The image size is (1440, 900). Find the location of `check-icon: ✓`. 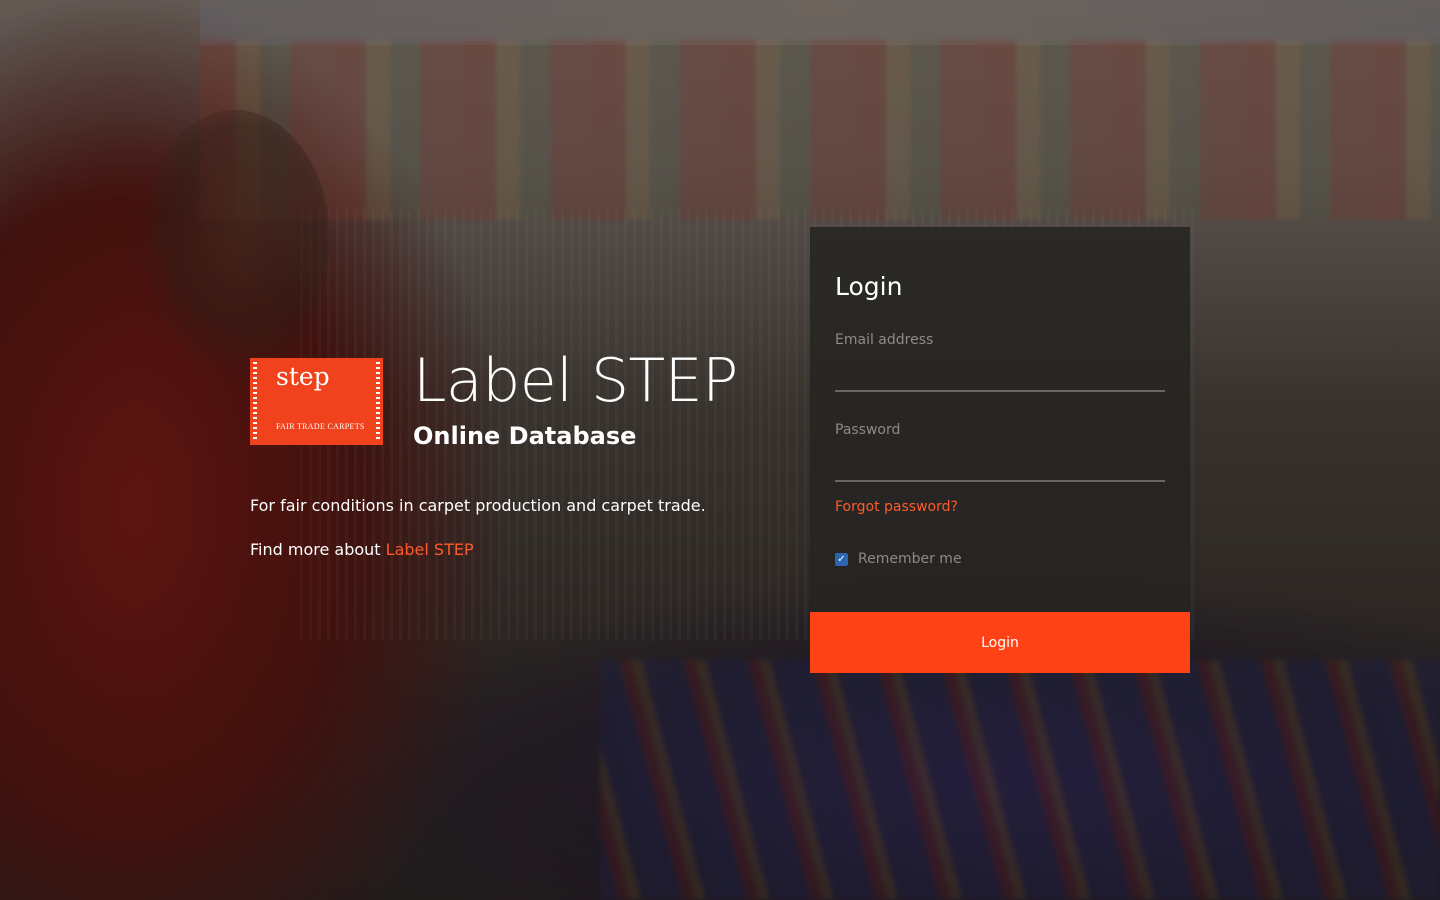

check-icon: ✓ is located at coordinates (841, 559).